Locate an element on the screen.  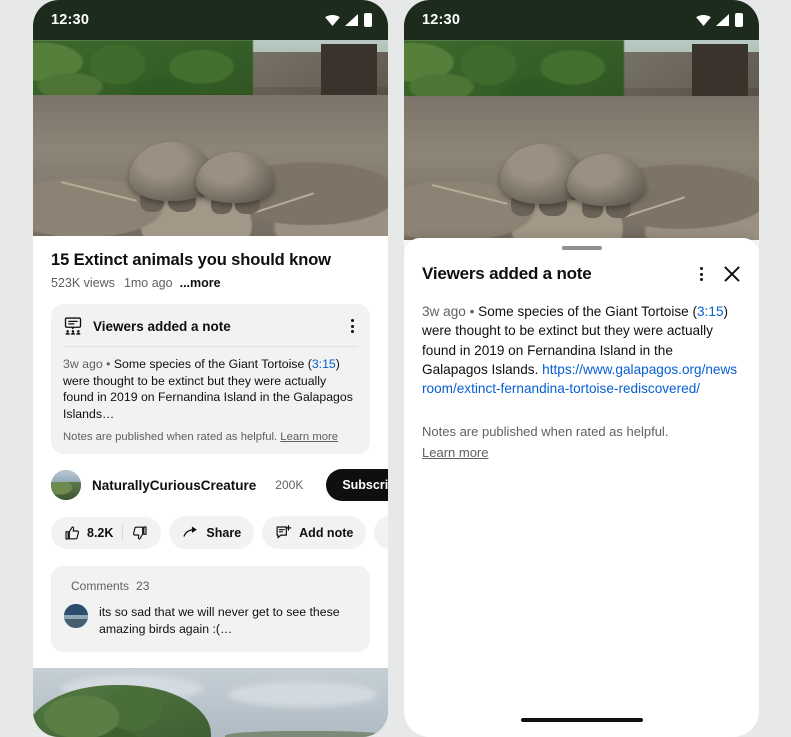
comments-count: 23 is located at coordinates (143, 586).